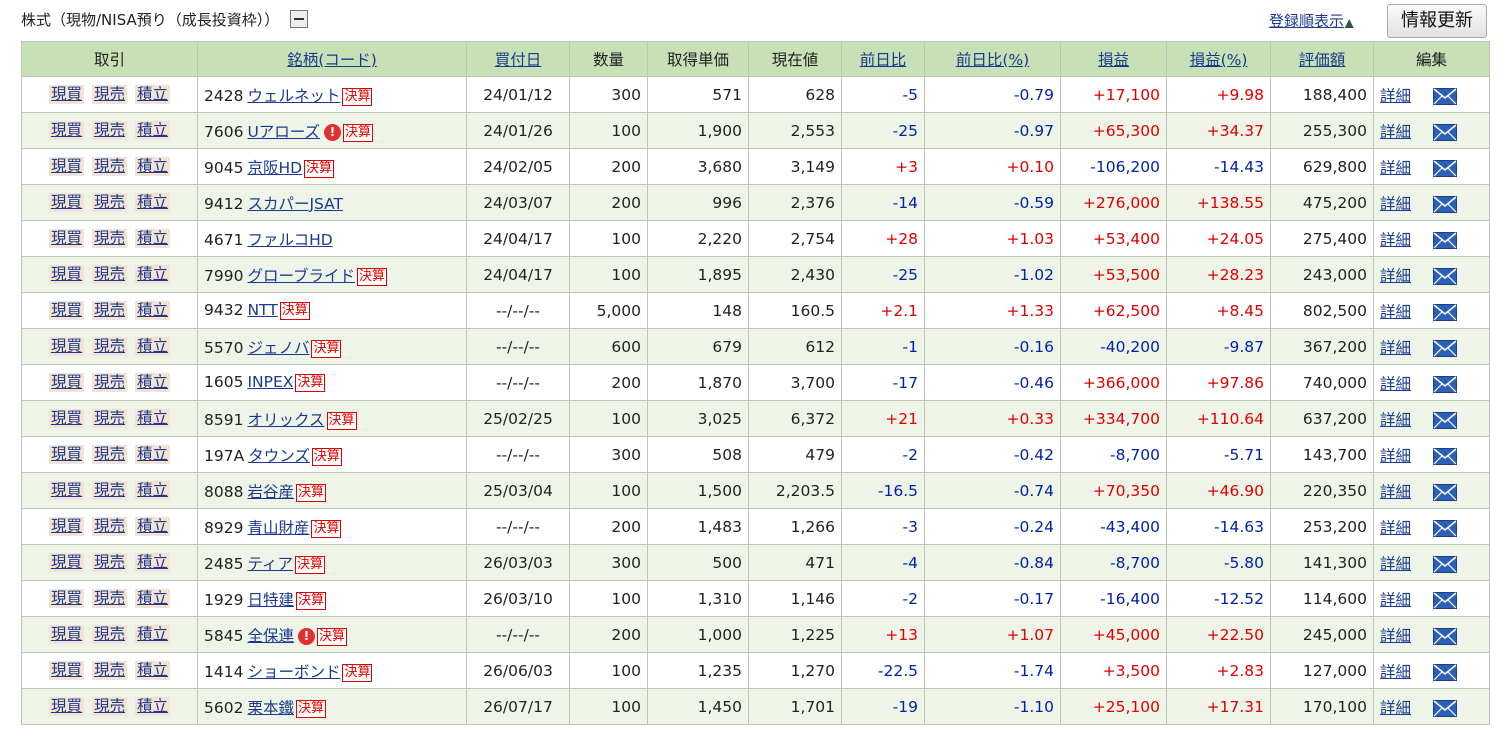  What do you see at coordinates (1218, 59) in the screenshot?
I see `col-header-pl-pct: 損益(%)` at bounding box center [1218, 59].